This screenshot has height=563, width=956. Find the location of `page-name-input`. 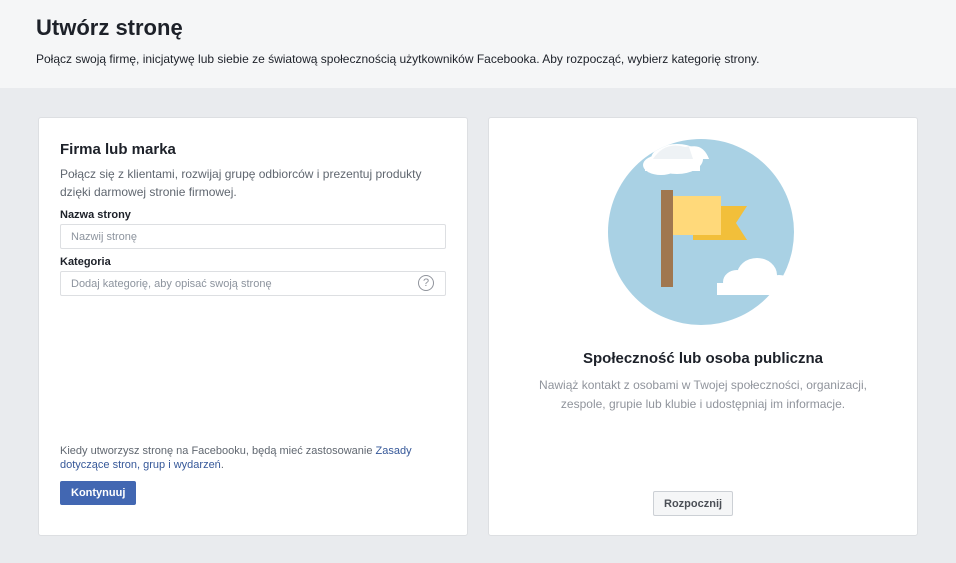

page-name-input is located at coordinates (253, 236).